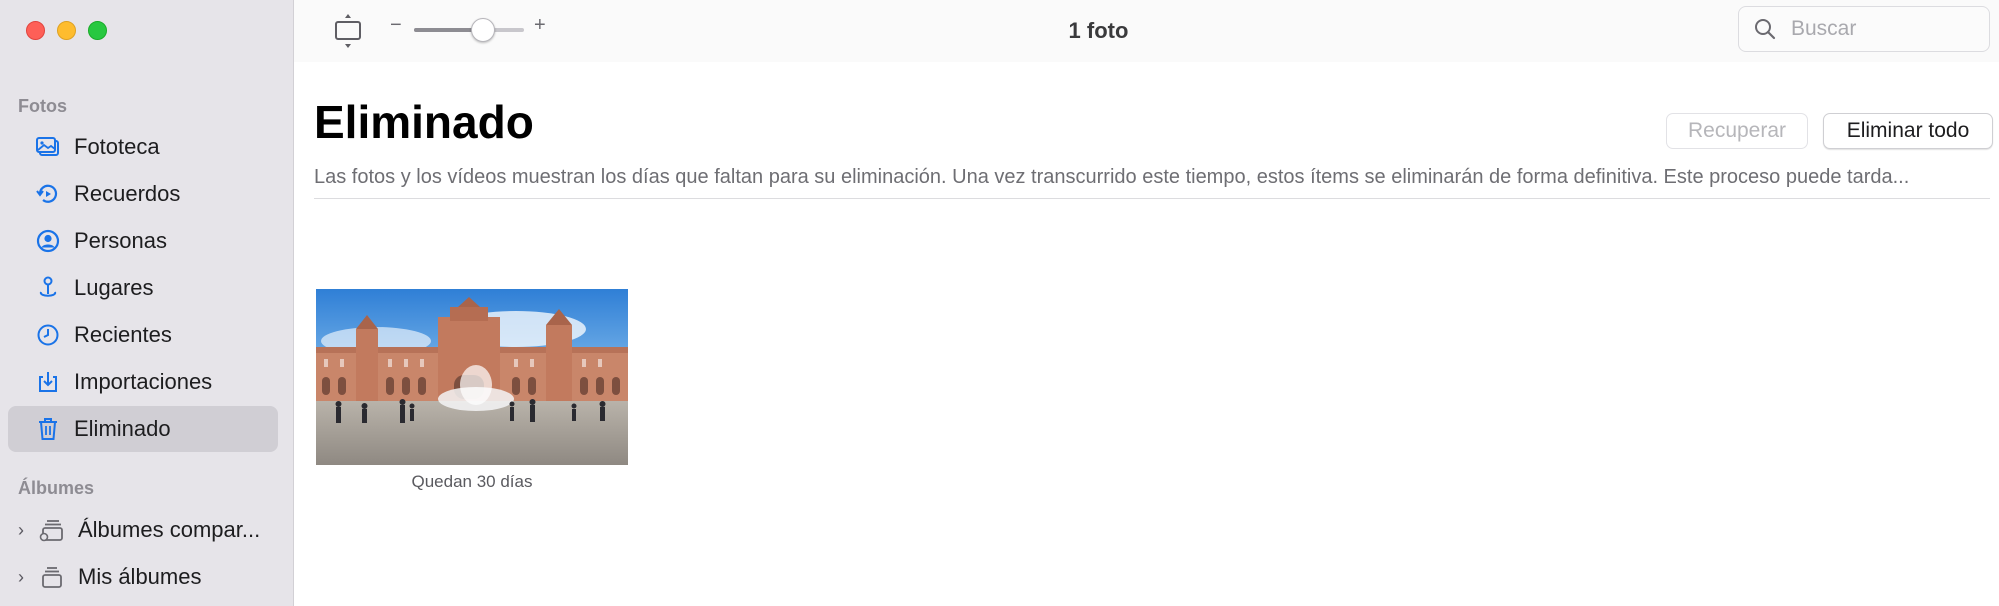 The image size is (1999, 606). What do you see at coordinates (483, 30) in the screenshot?
I see `zoom-slider-thumb` at bounding box center [483, 30].